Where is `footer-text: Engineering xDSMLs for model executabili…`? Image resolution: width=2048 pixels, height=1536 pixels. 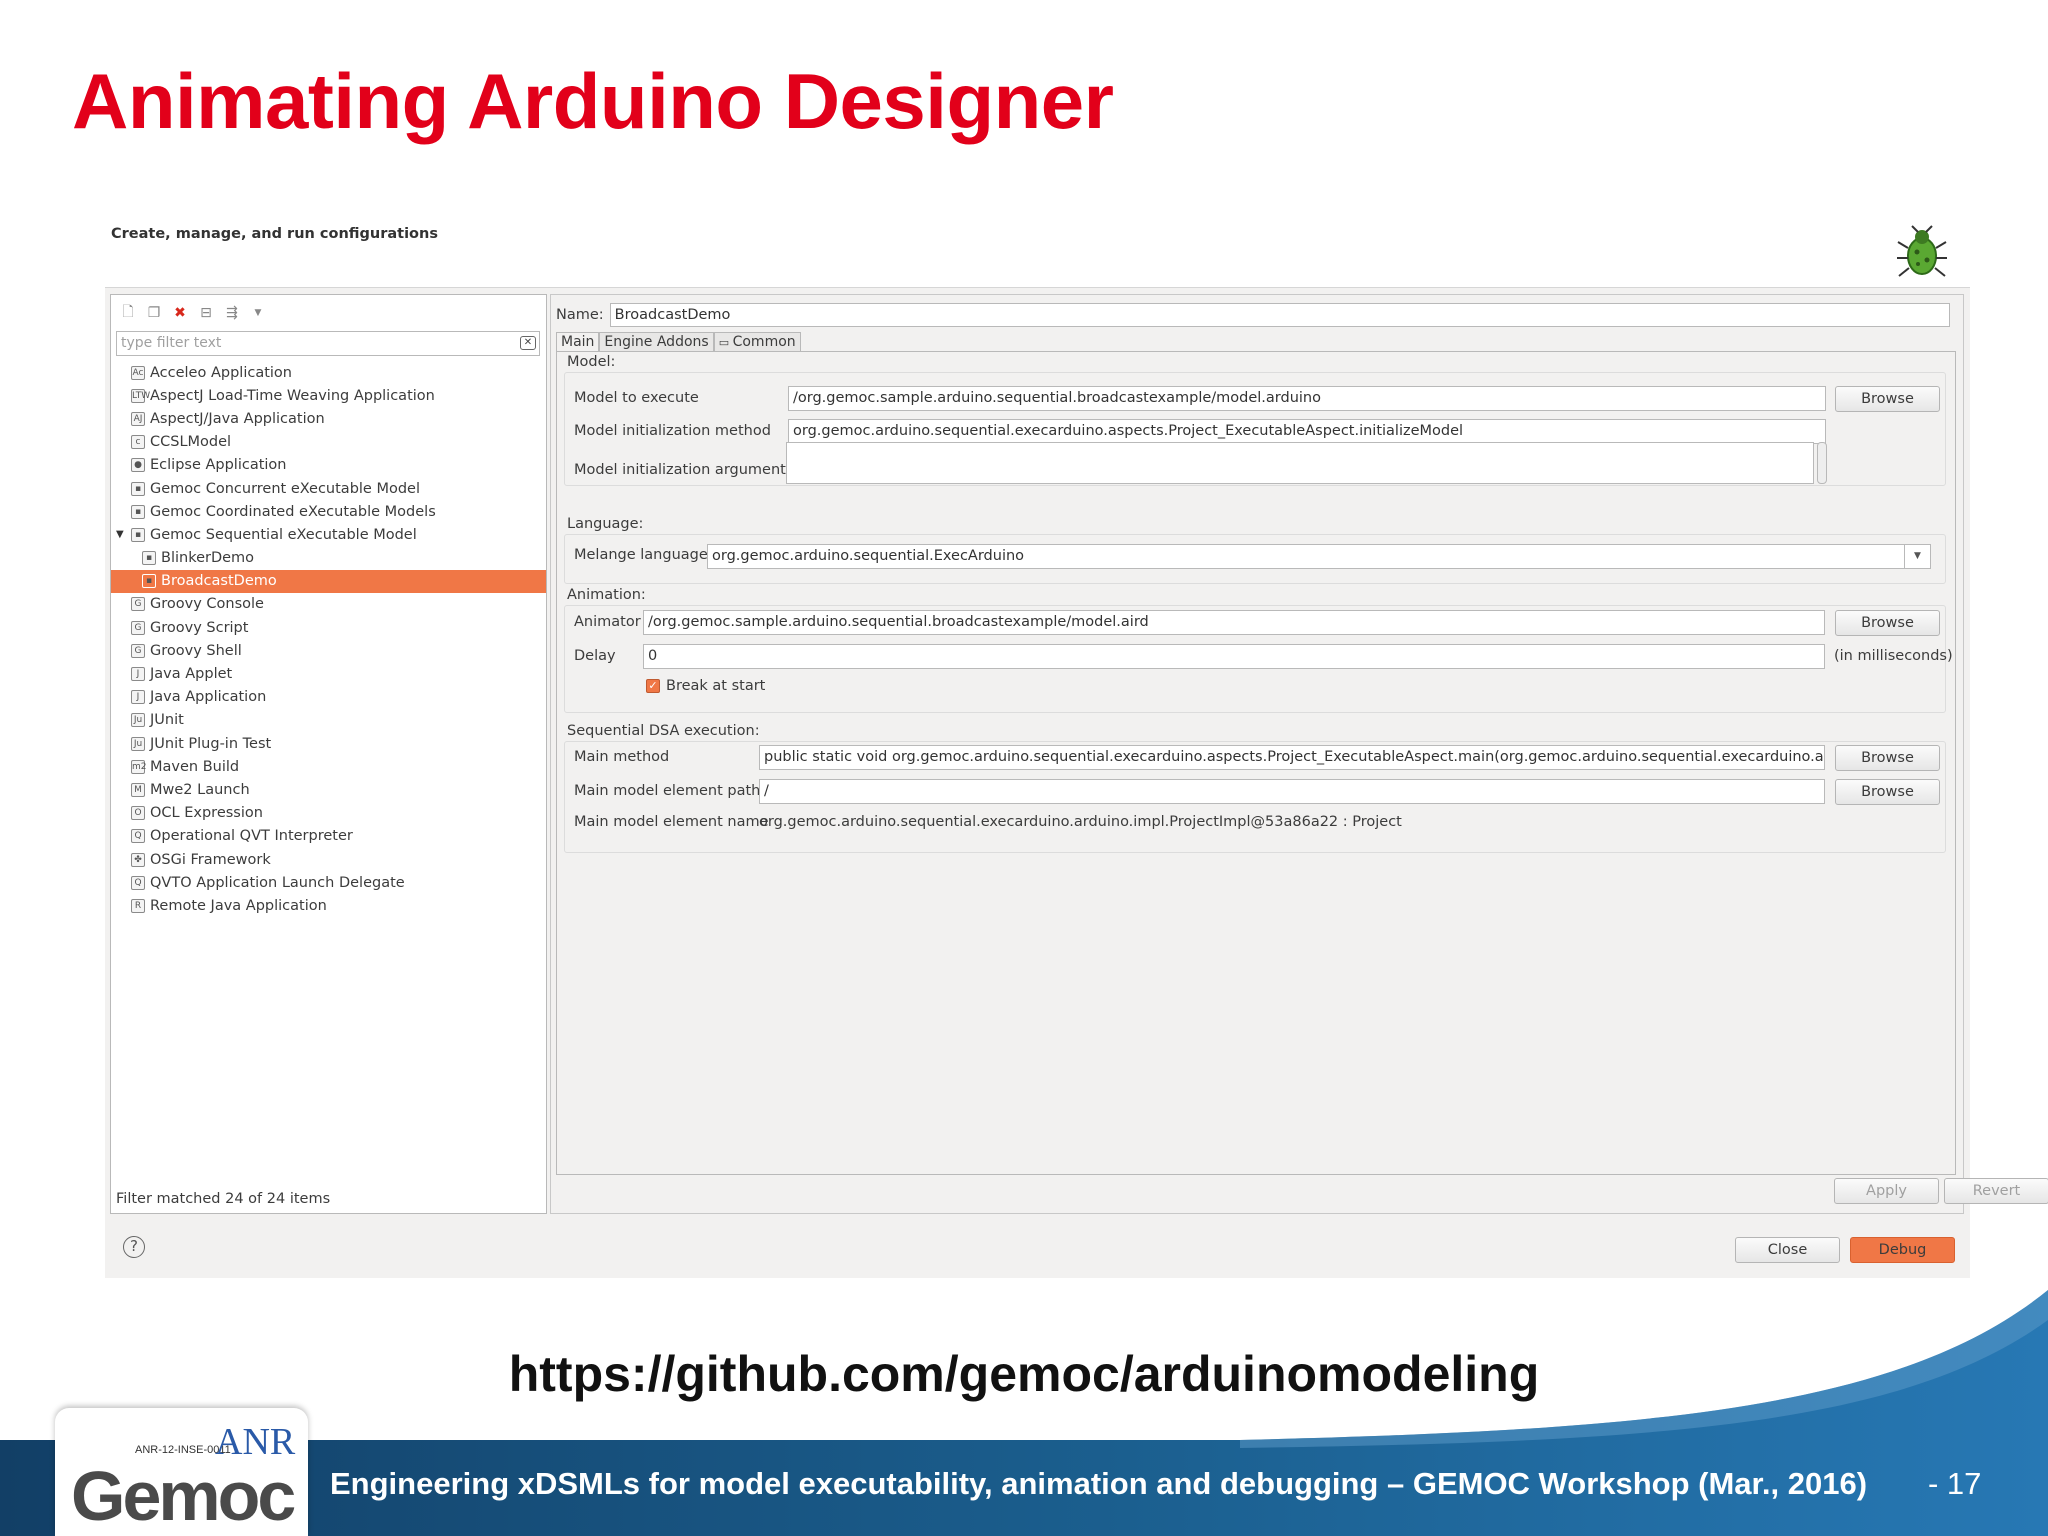
footer-text: Engineering xDSMLs for model executabili… is located at coordinates (1099, 1483).